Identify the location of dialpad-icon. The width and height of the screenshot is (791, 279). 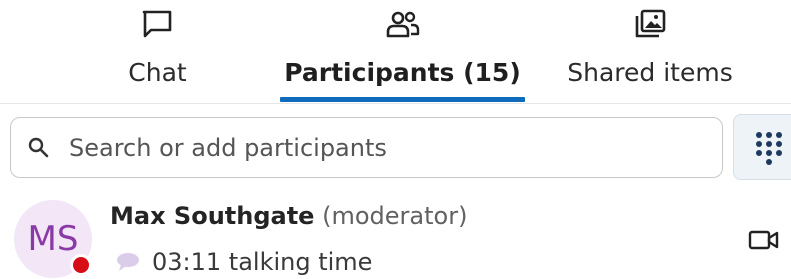
(769, 148).